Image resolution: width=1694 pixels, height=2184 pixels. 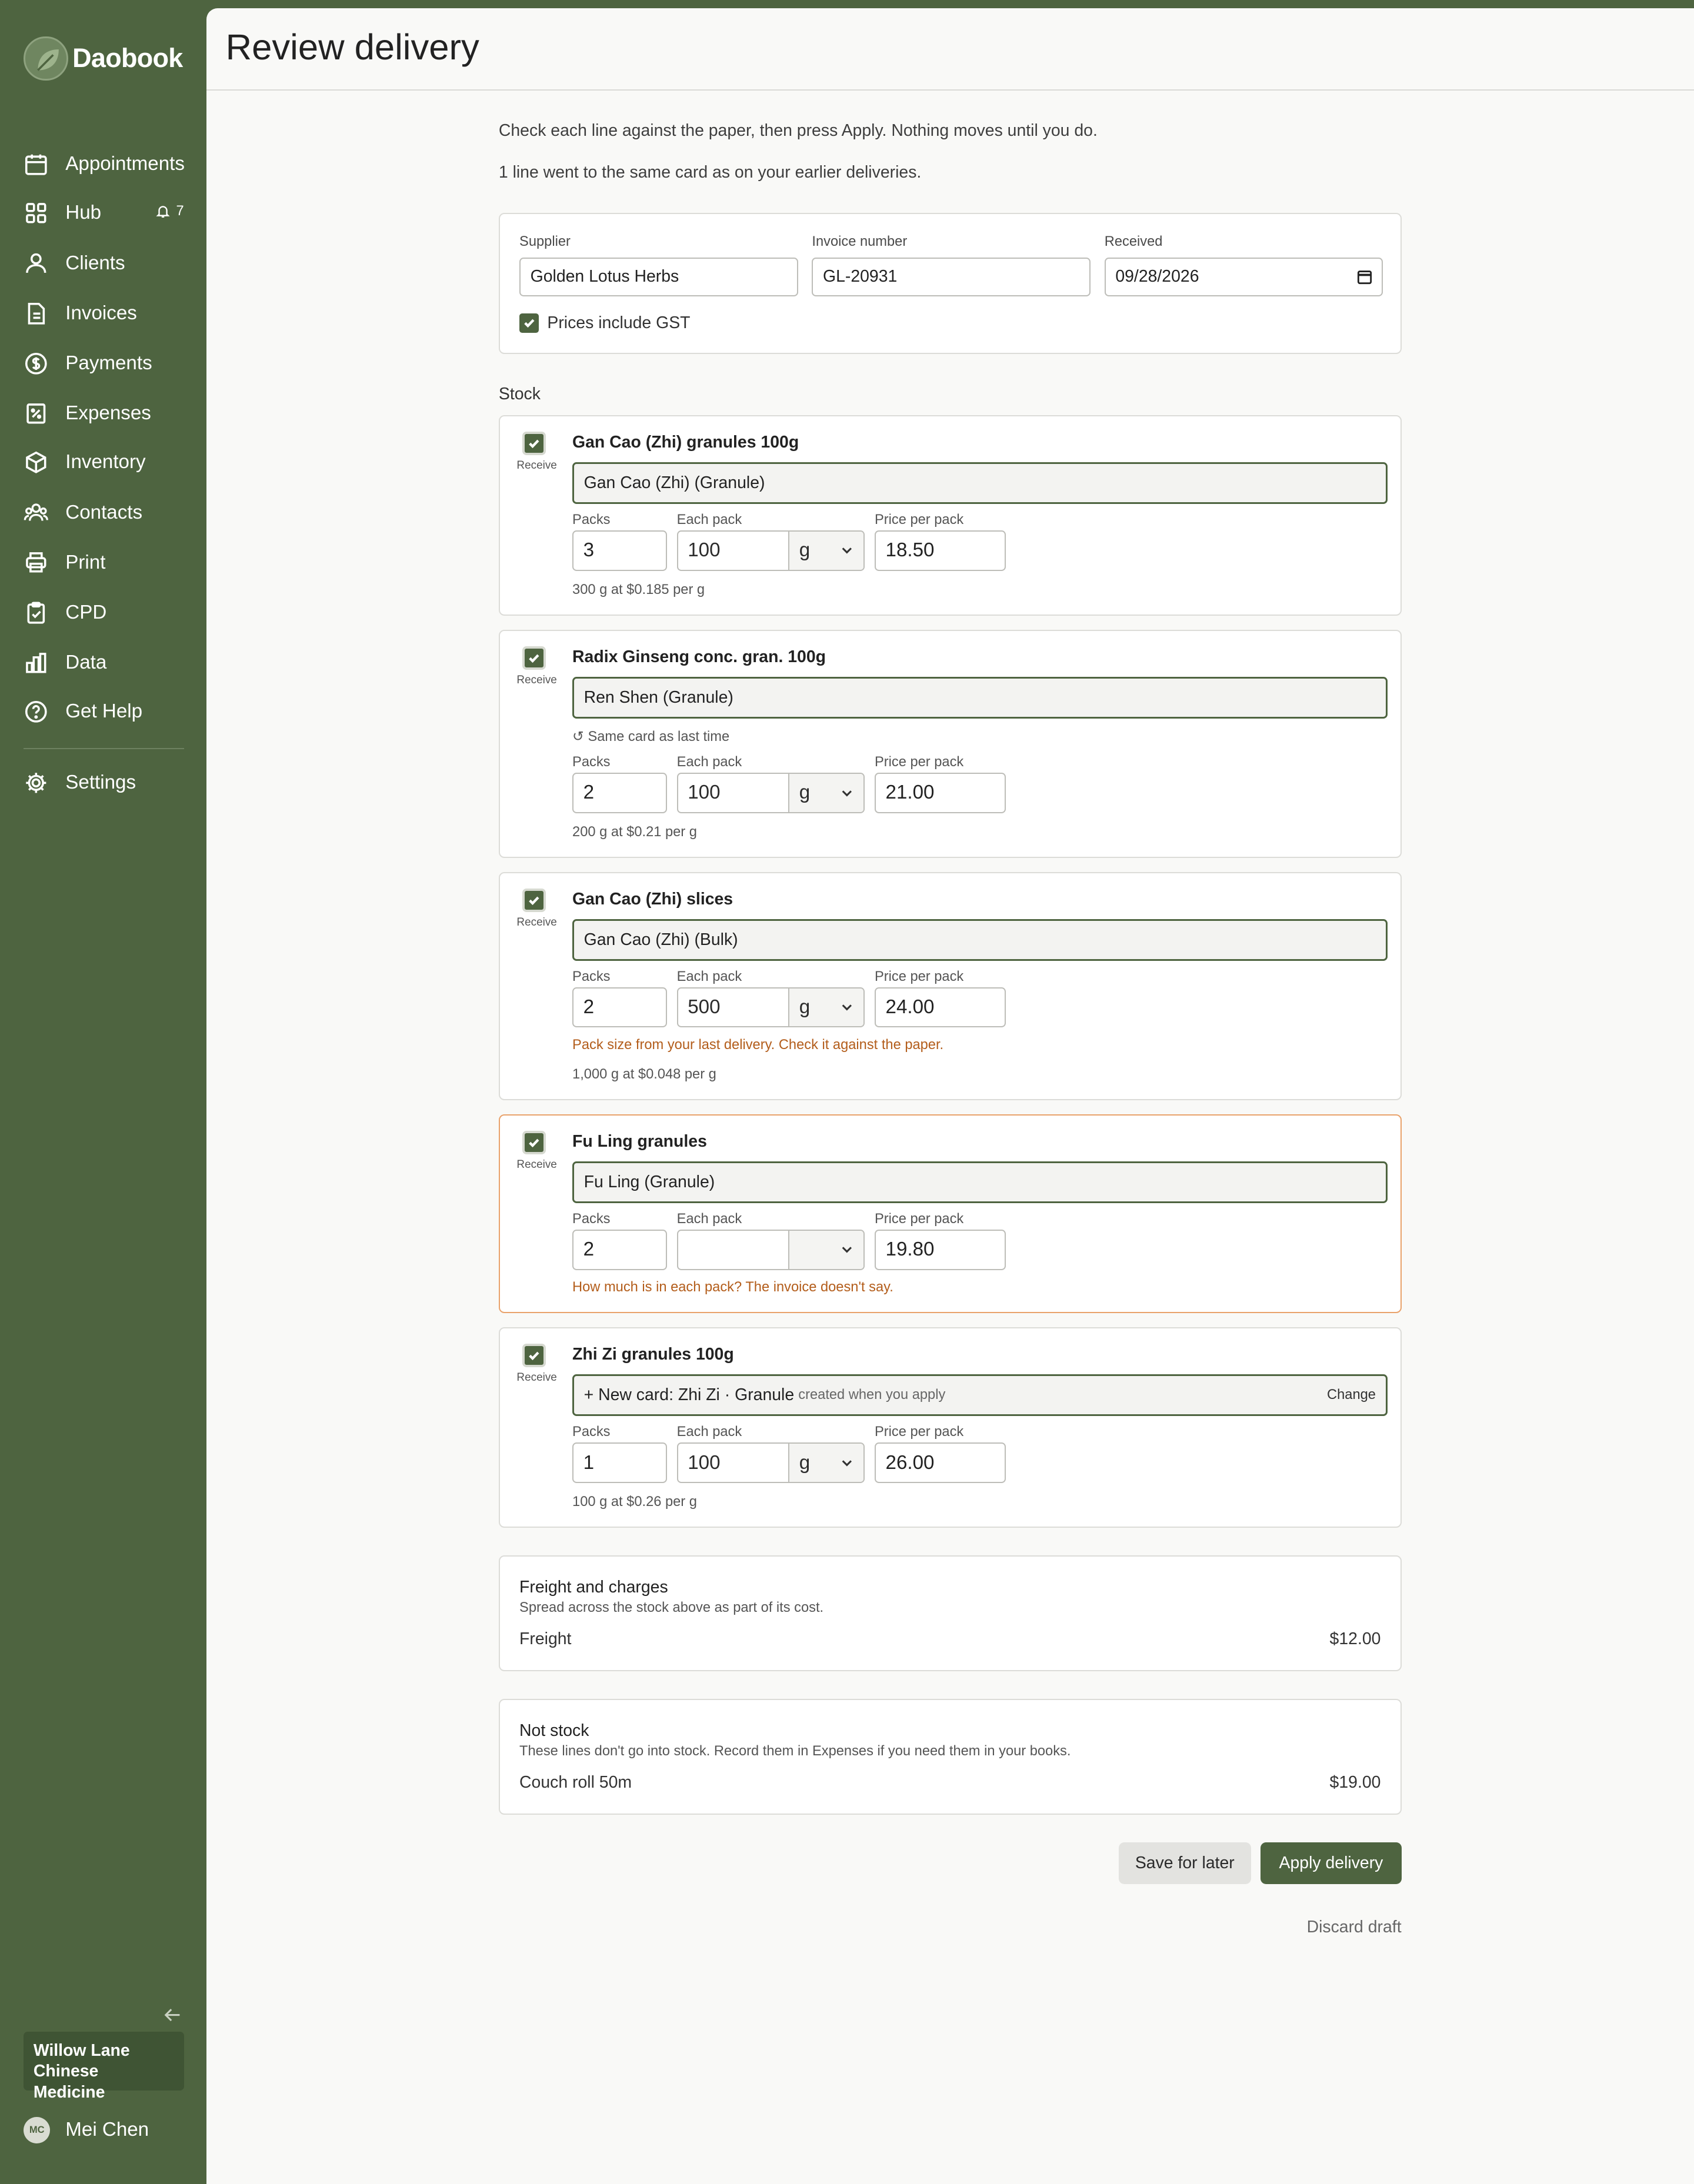 What do you see at coordinates (980, 483) in the screenshot?
I see `matched-card-select: Gan Cao (Zhi) (Granule)` at bounding box center [980, 483].